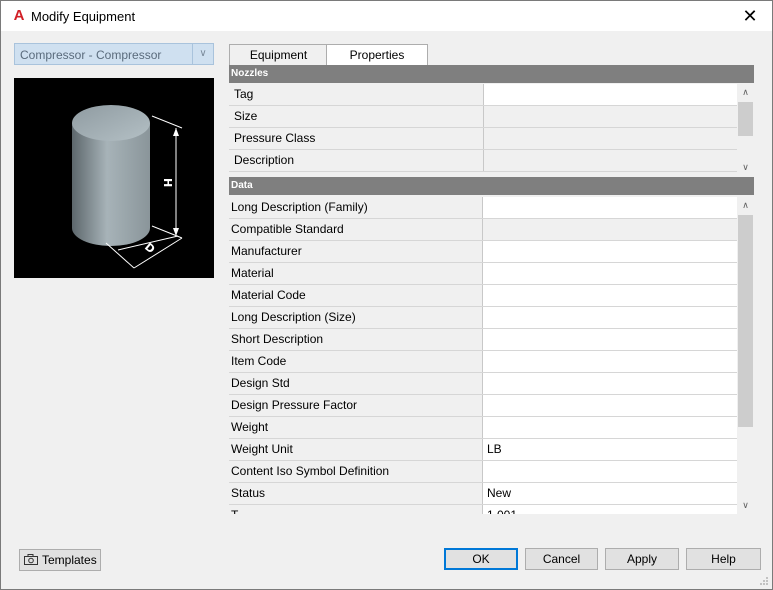 The image size is (773, 590). I want to click on property-row: Weight, so click(483, 428).